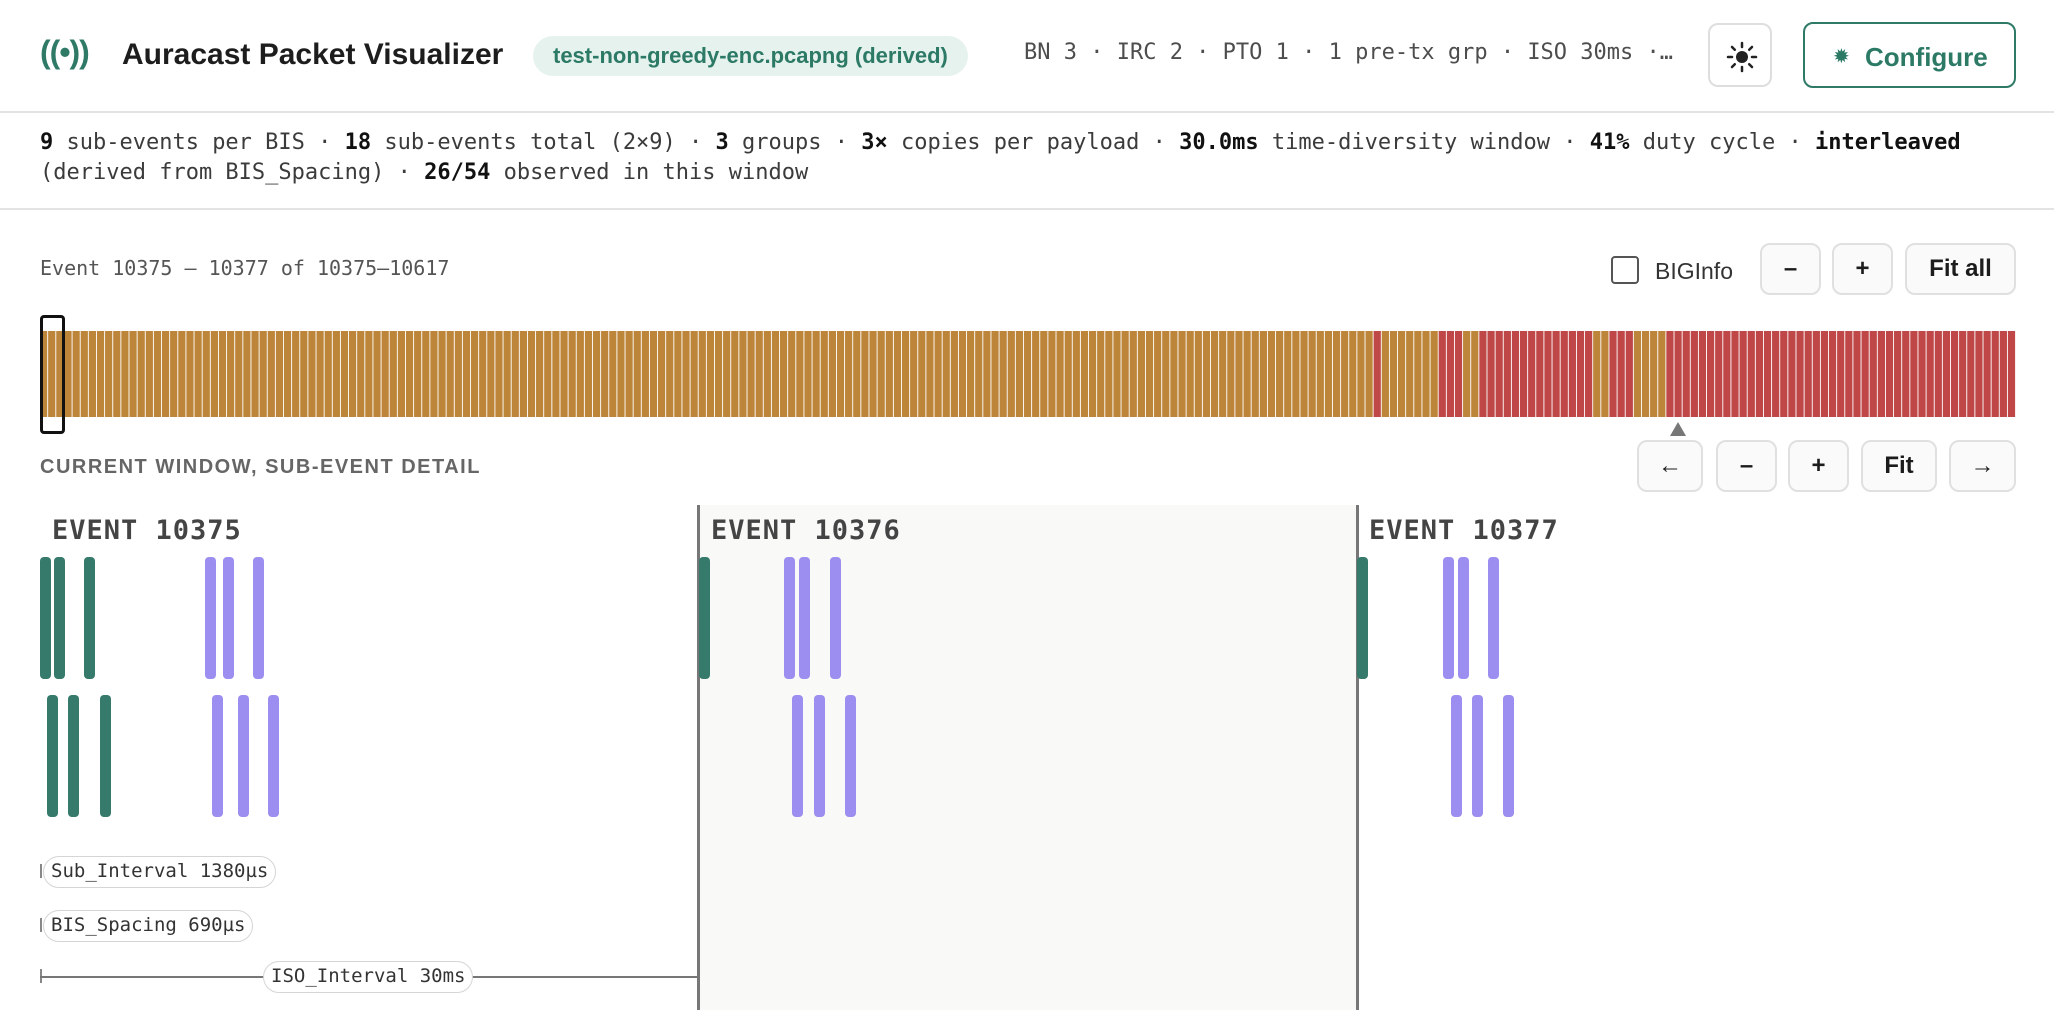 The image size is (2054, 1034). Describe the element at coordinates (1746, 466) in the screenshot. I see `detail-zoom-out-button: –` at that location.